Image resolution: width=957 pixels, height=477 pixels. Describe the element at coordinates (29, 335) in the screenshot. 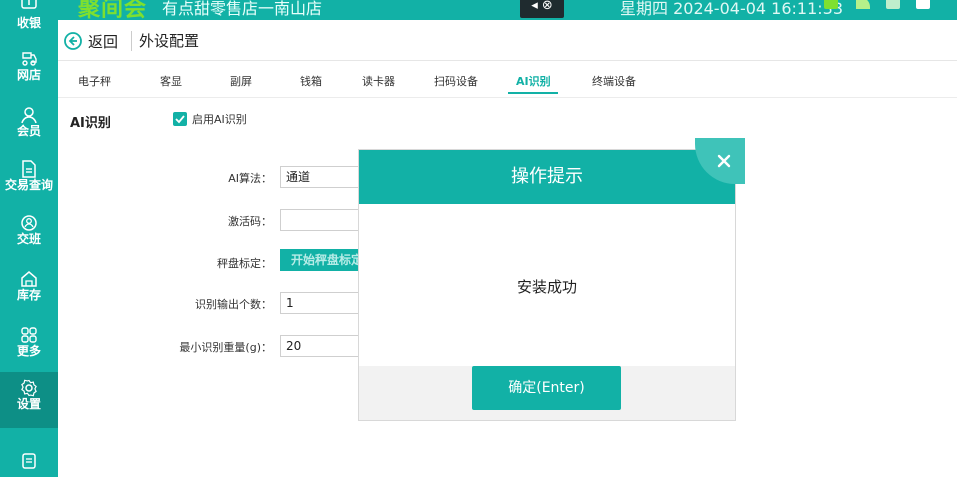

I see `more-icon` at that location.